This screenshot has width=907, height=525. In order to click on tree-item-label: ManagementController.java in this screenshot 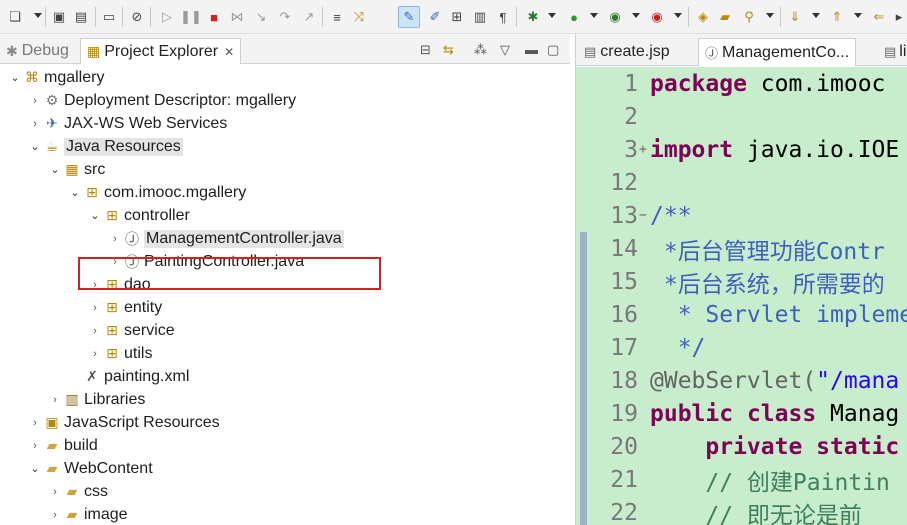, I will do `click(244, 238)`.